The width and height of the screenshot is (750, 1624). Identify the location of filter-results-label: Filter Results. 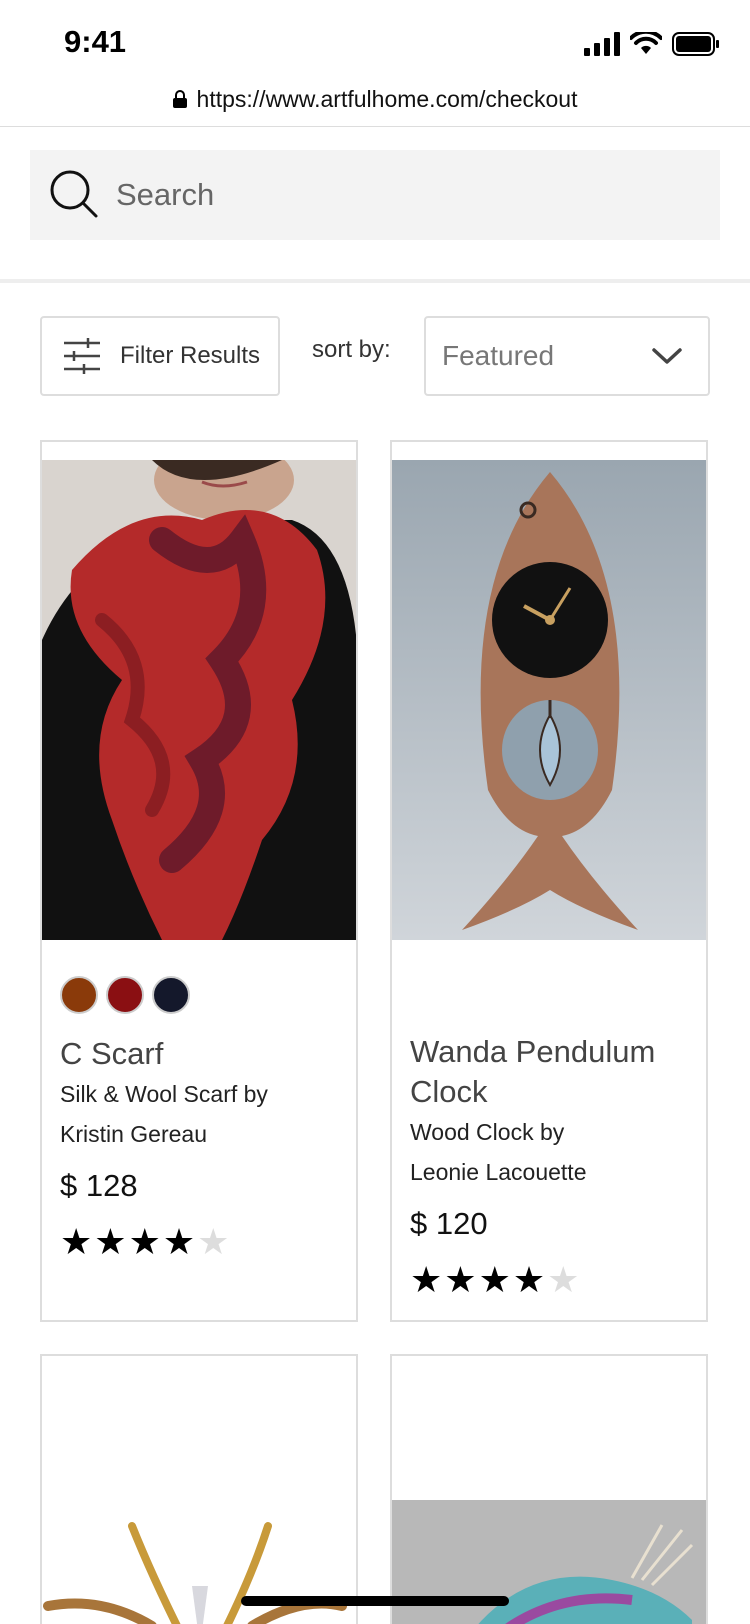
(190, 355).